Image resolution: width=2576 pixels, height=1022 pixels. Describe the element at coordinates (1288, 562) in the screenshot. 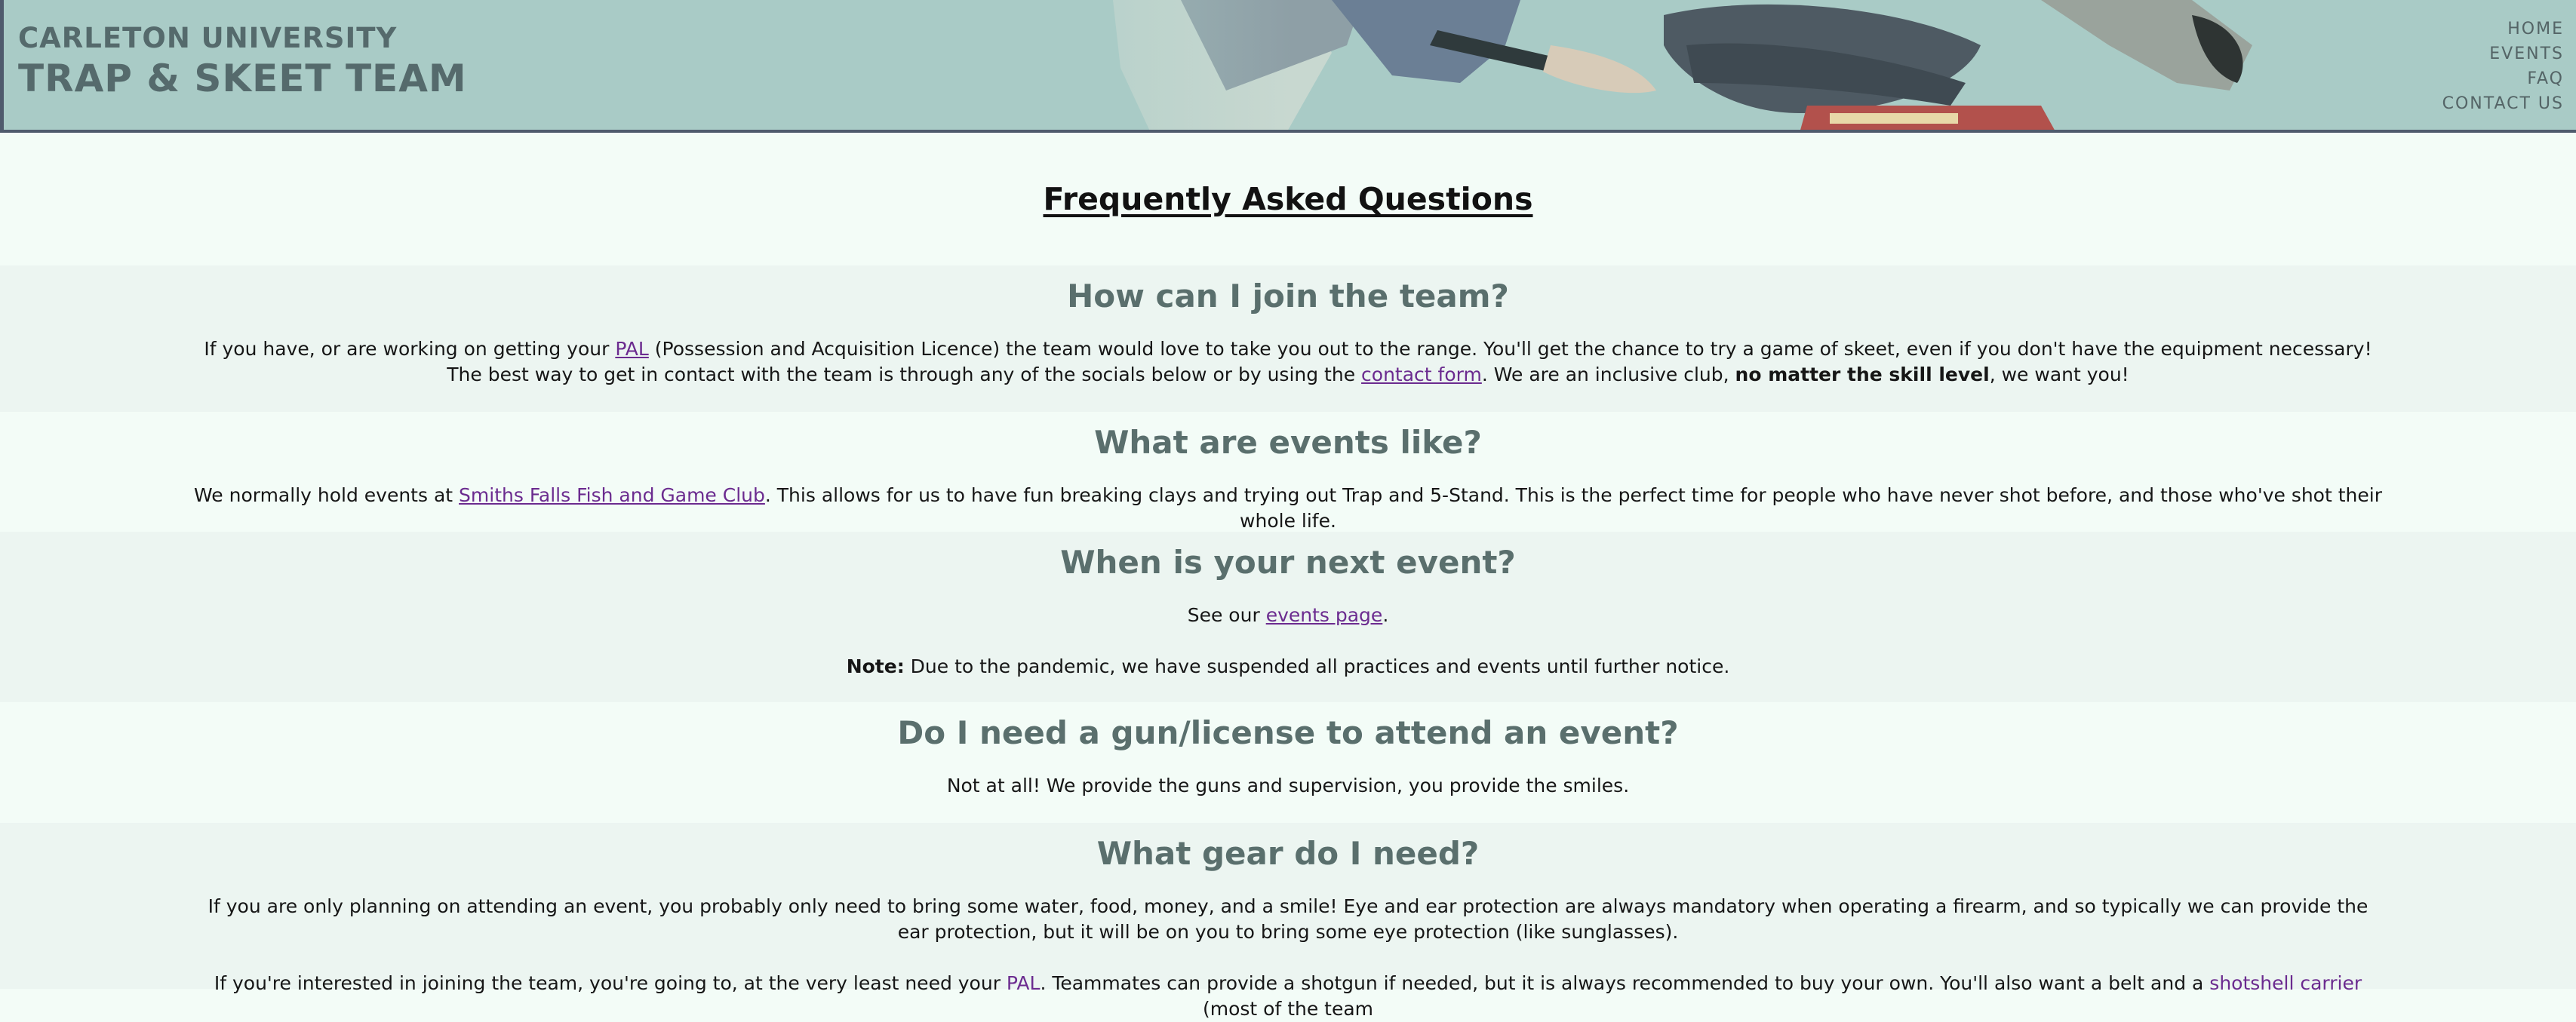

I see `faq-question: When is your next event?` at that location.